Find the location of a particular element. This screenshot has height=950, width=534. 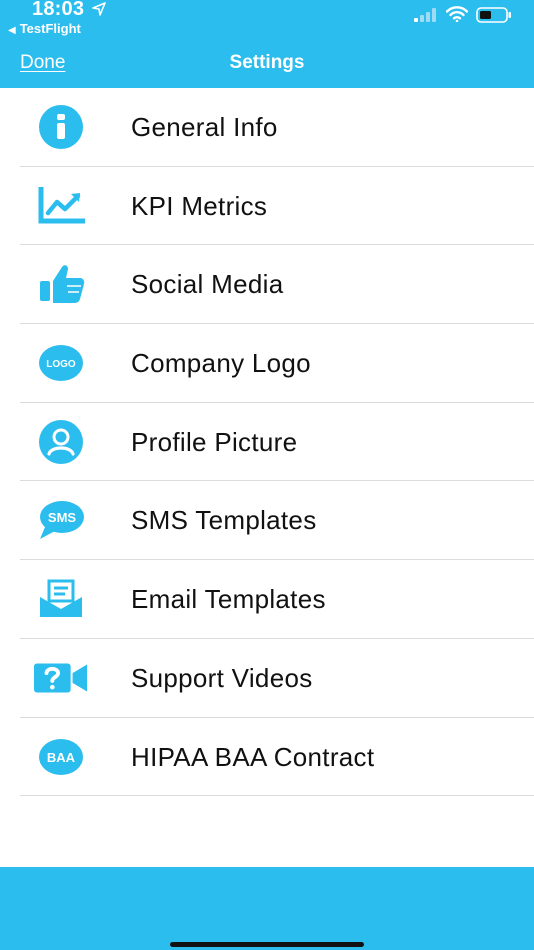

settings-item-company-logo: LOGO Company Logo is located at coordinates (267, 363).